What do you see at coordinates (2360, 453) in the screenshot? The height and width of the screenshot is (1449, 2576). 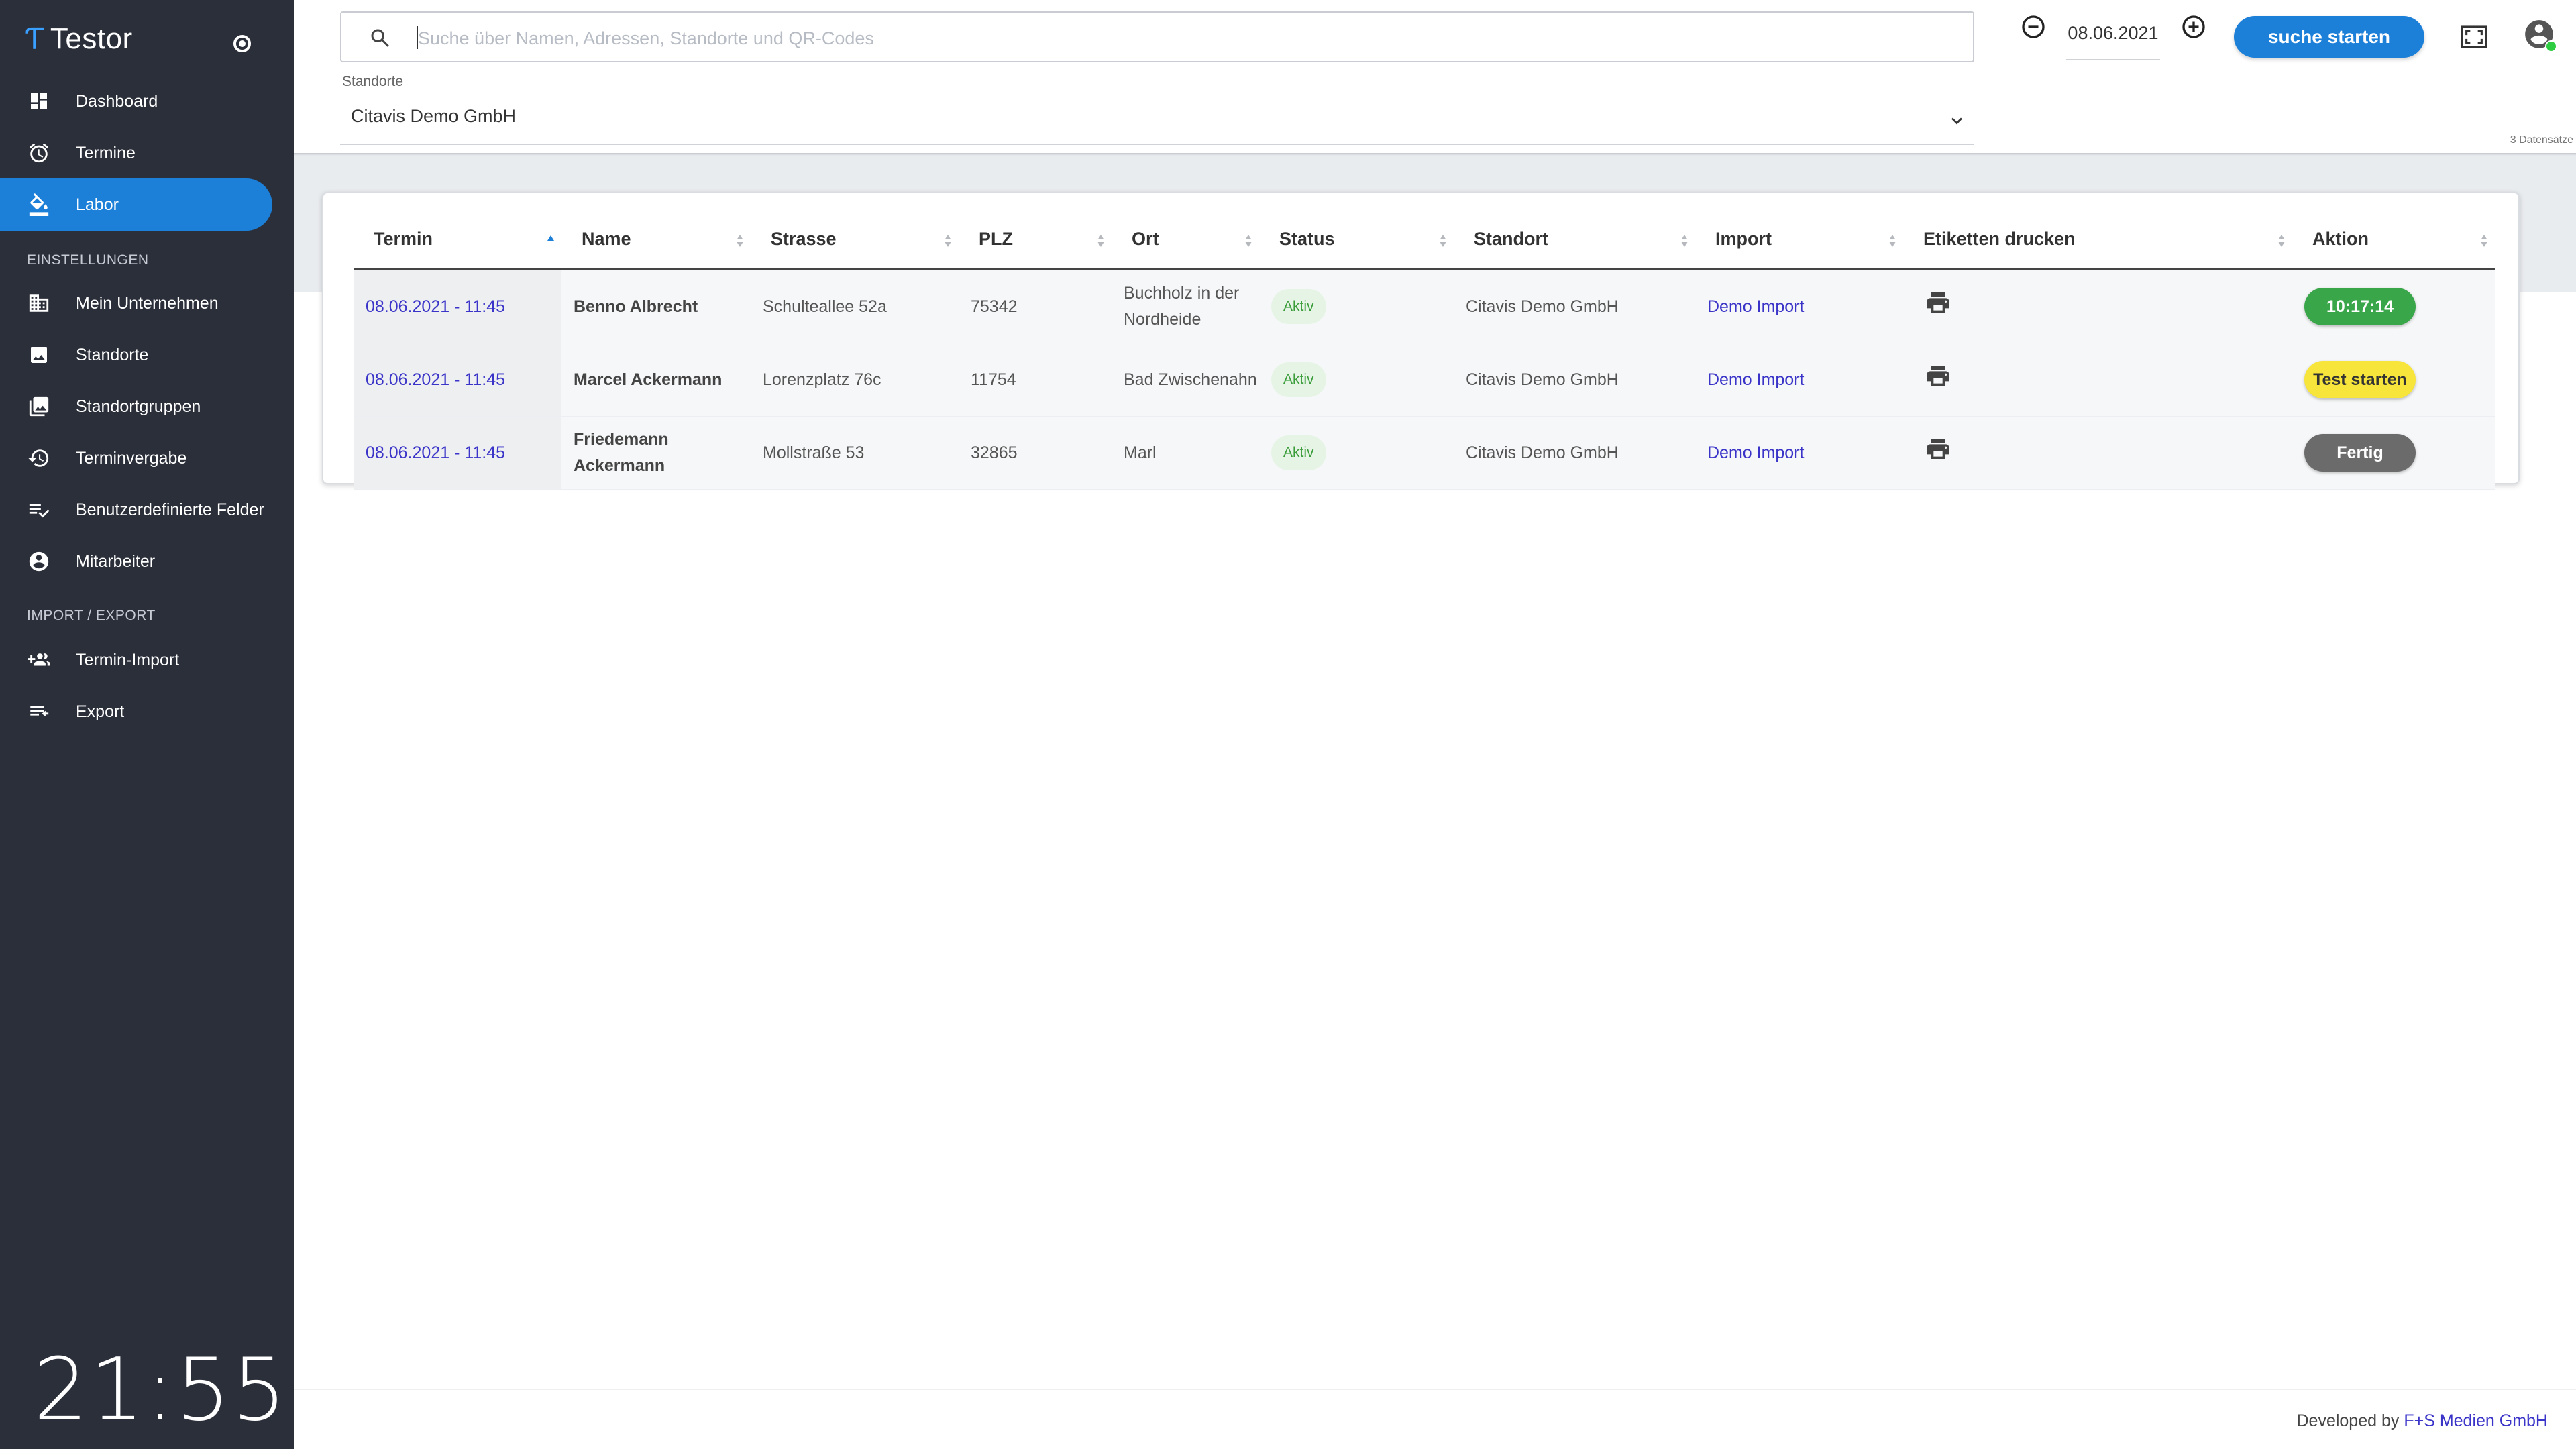 I see `fertig-button: Fertig` at bounding box center [2360, 453].